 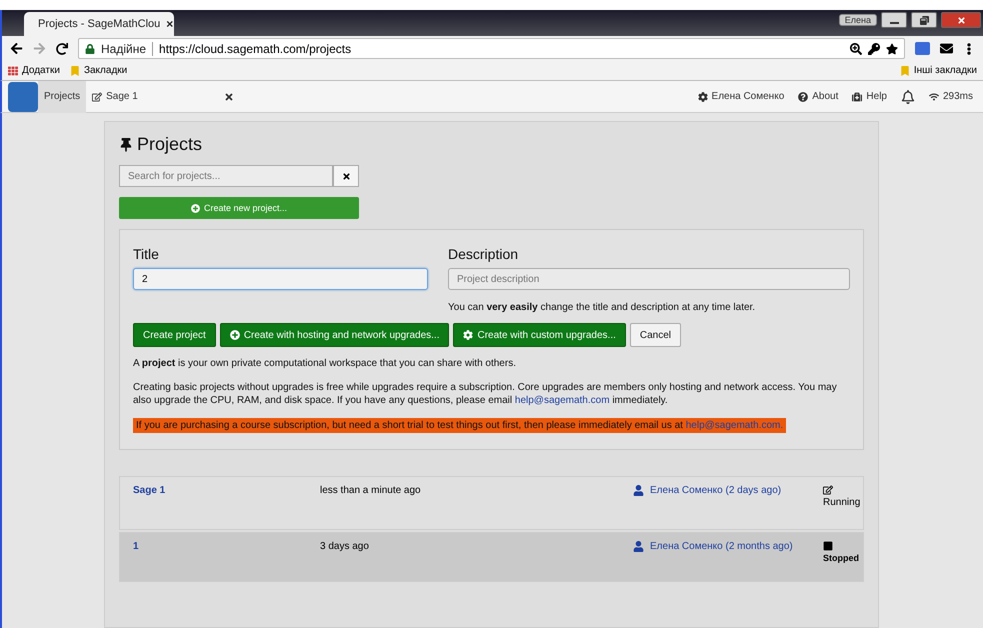 I want to click on nav-tab: Sage 1, so click(x=115, y=96).